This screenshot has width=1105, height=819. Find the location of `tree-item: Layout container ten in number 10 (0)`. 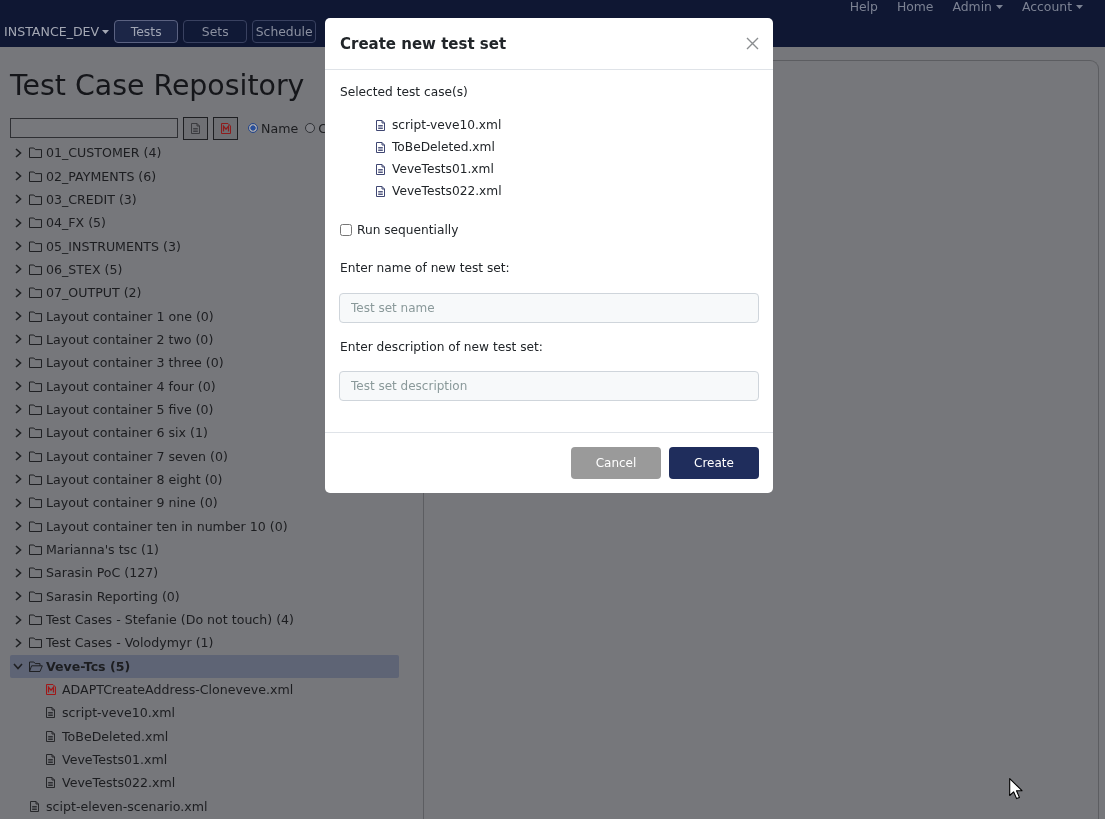

tree-item: Layout container ten in number 10 (0) is located at coordinates (149, 526).